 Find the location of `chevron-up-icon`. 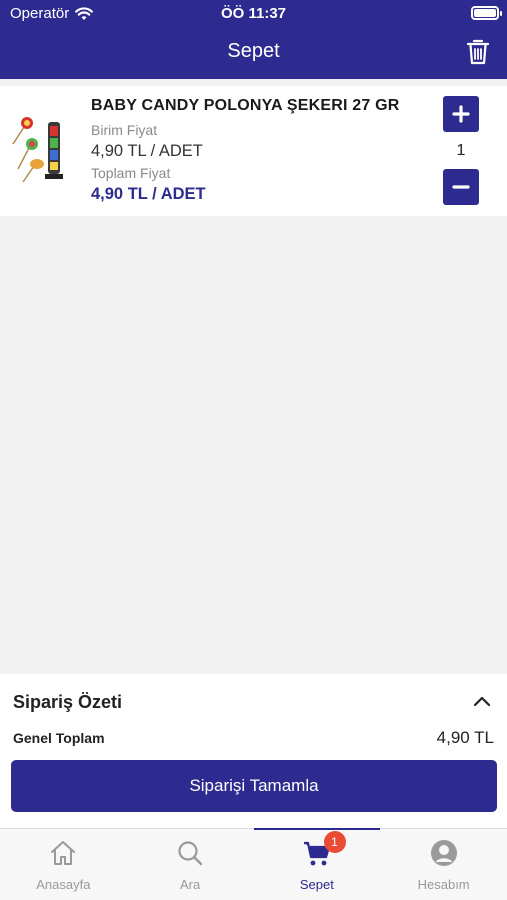

chevron-up-icon is located at coordinates (482, 701).